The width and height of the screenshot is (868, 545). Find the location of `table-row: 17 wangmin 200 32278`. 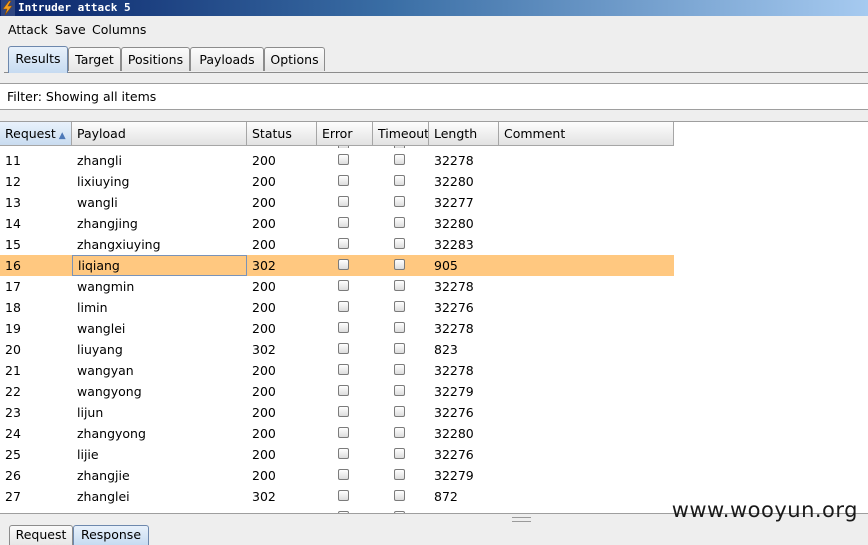

table-row: 17 wangmin 200 32278 is located at coordinates (337, 286).